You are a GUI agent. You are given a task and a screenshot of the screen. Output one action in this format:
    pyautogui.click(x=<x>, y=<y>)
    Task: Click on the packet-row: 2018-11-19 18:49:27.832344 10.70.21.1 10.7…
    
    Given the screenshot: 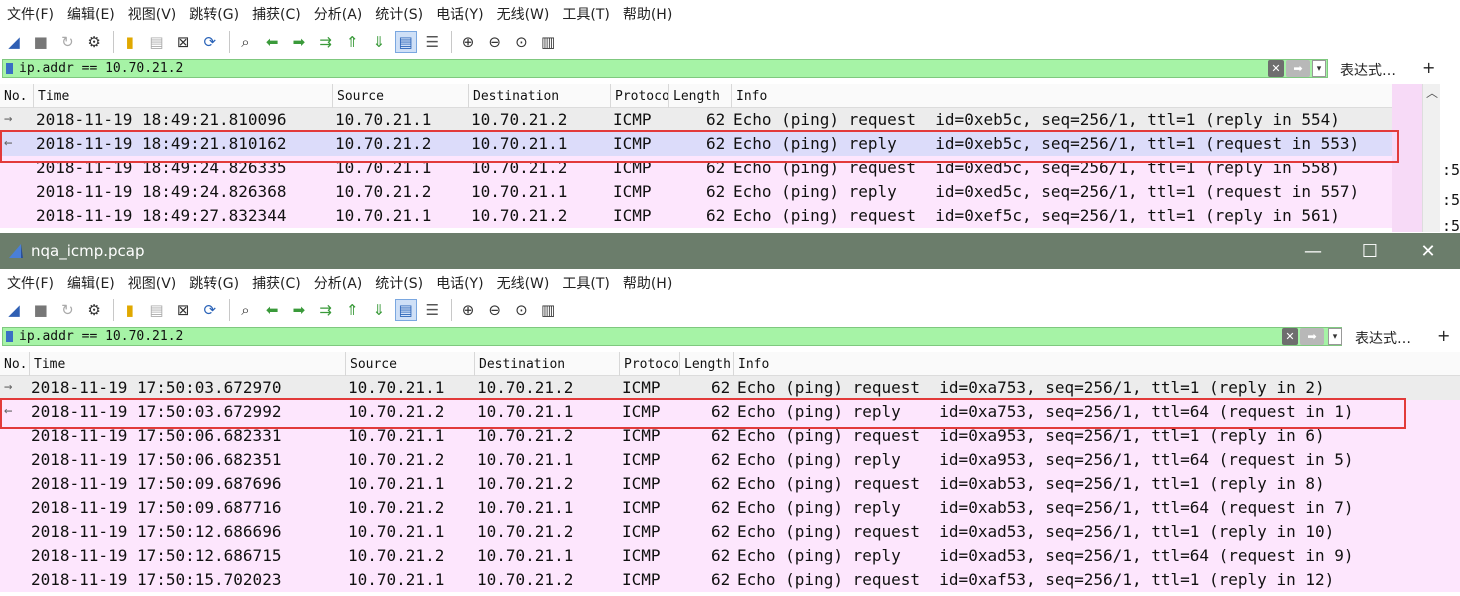 What is the action you would take?
    pyautogui.click(x=696, y=216)
    